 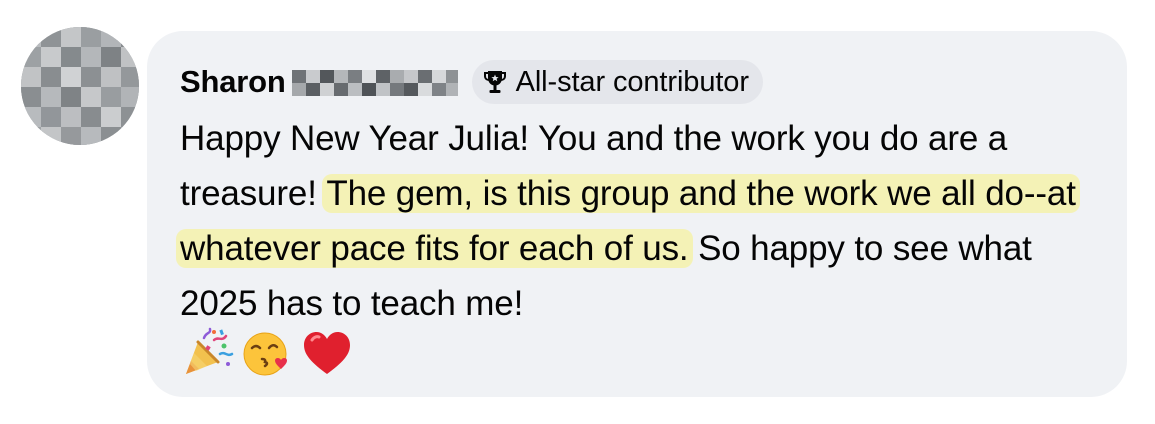 I want to click on red-heart-icon, so click(x=327, y=353).